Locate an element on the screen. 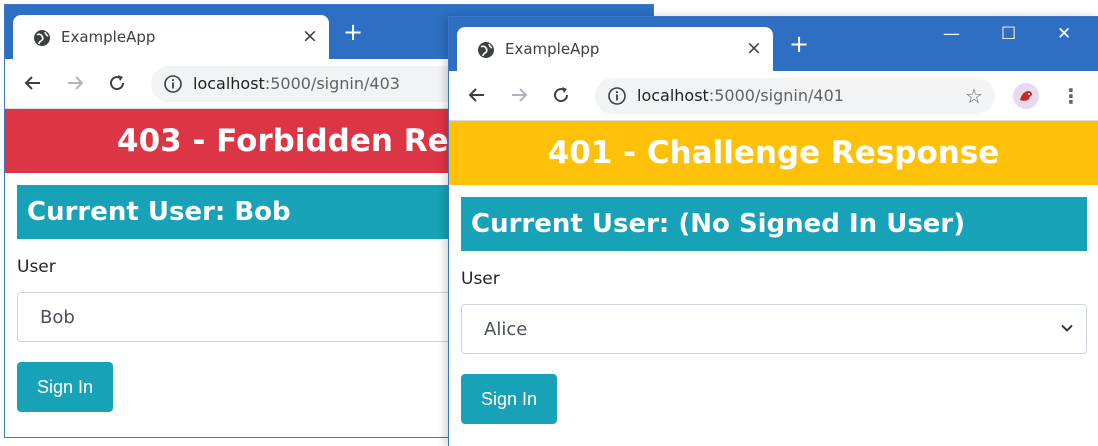  chevron-down-icon is located at coordinates (1067, 328).